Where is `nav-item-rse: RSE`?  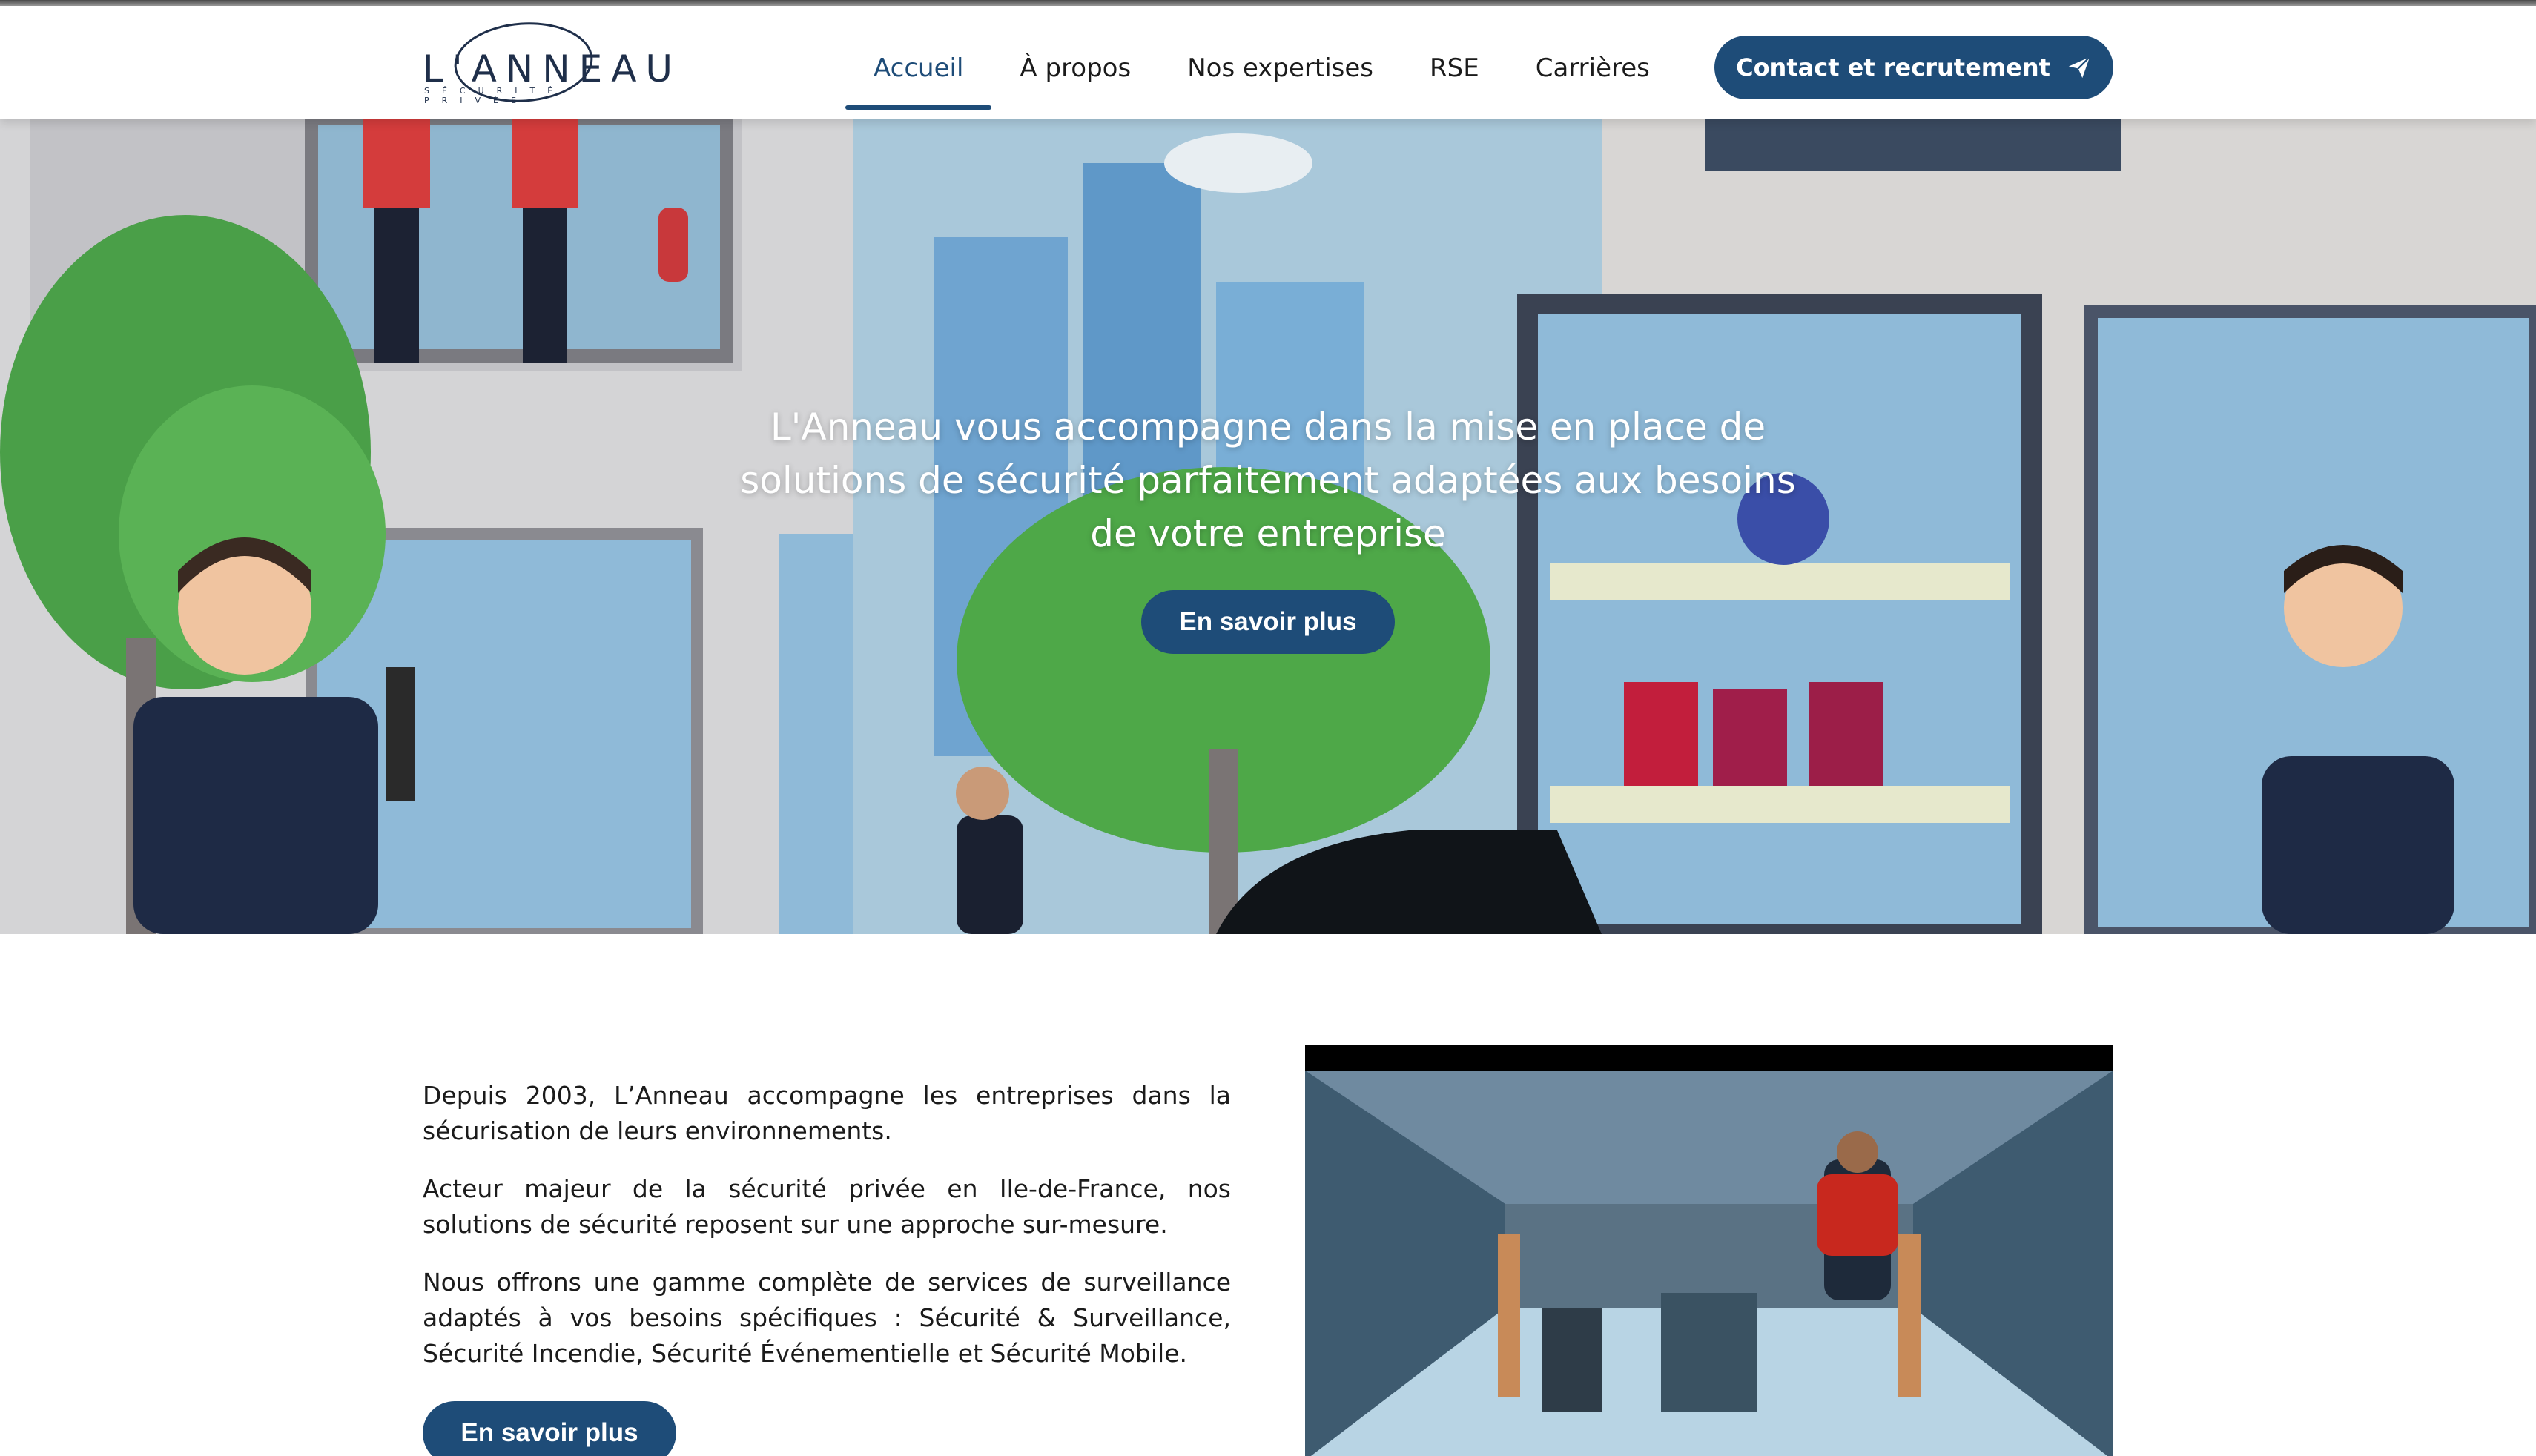
nav-item-rse: RSE is located at coordinates (1455, 69).